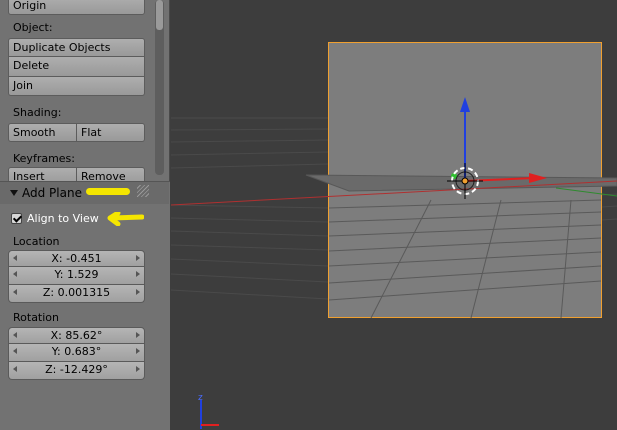 This screenshot has width=617, height=430. What do you see at coordinates (14, 193) in the screenshot?
I see `collapse-arrow-icon` at bounding box center [14, 193].